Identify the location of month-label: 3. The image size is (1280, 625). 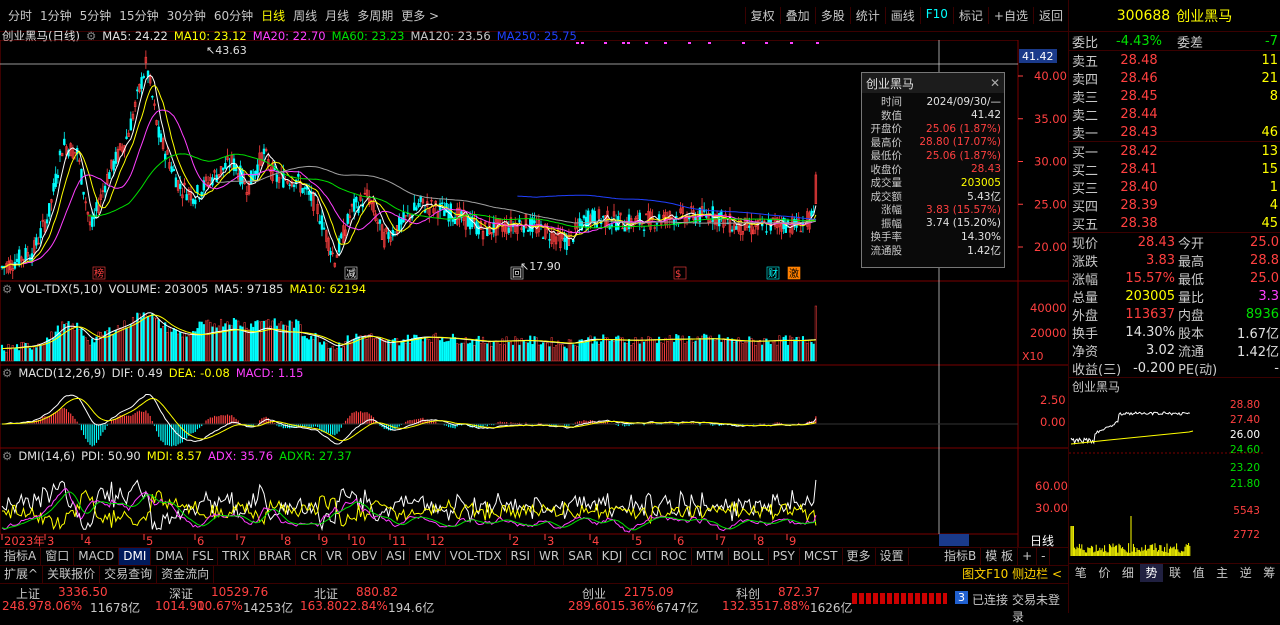
(550, 540).